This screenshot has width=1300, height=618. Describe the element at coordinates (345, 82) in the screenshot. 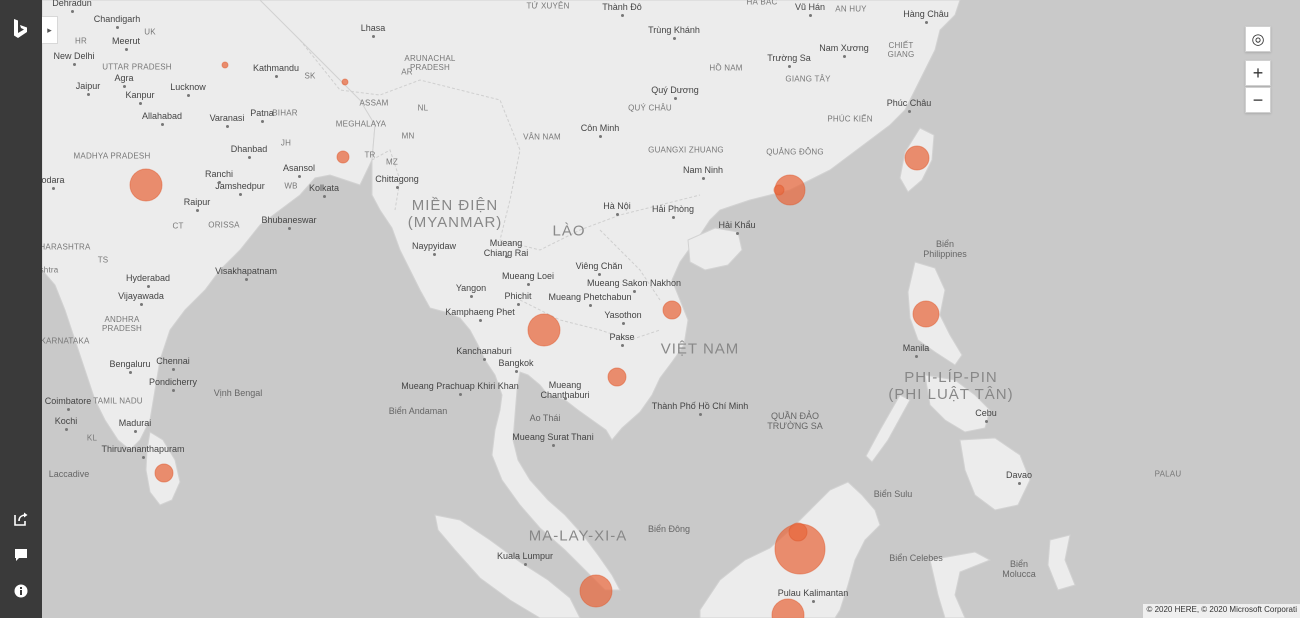

I see `bubble-tibet` at that location.